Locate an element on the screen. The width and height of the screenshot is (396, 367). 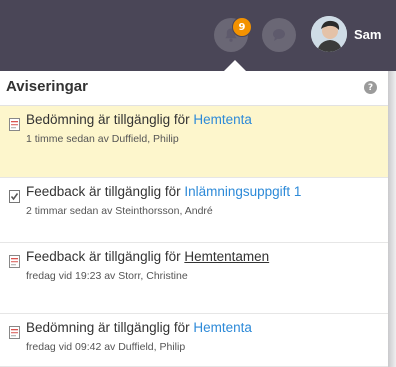
panel-title: Aviseringar is located at coordinates (47, 86).